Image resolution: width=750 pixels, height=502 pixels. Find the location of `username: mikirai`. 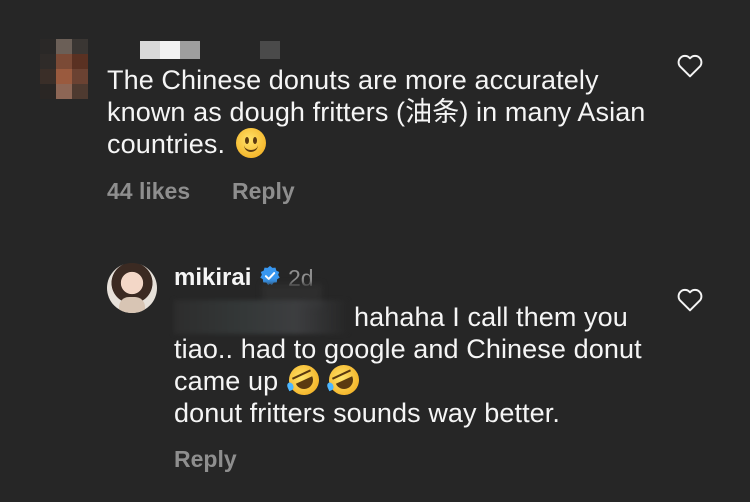

username: mikirai is located at coordinates (212, 278).